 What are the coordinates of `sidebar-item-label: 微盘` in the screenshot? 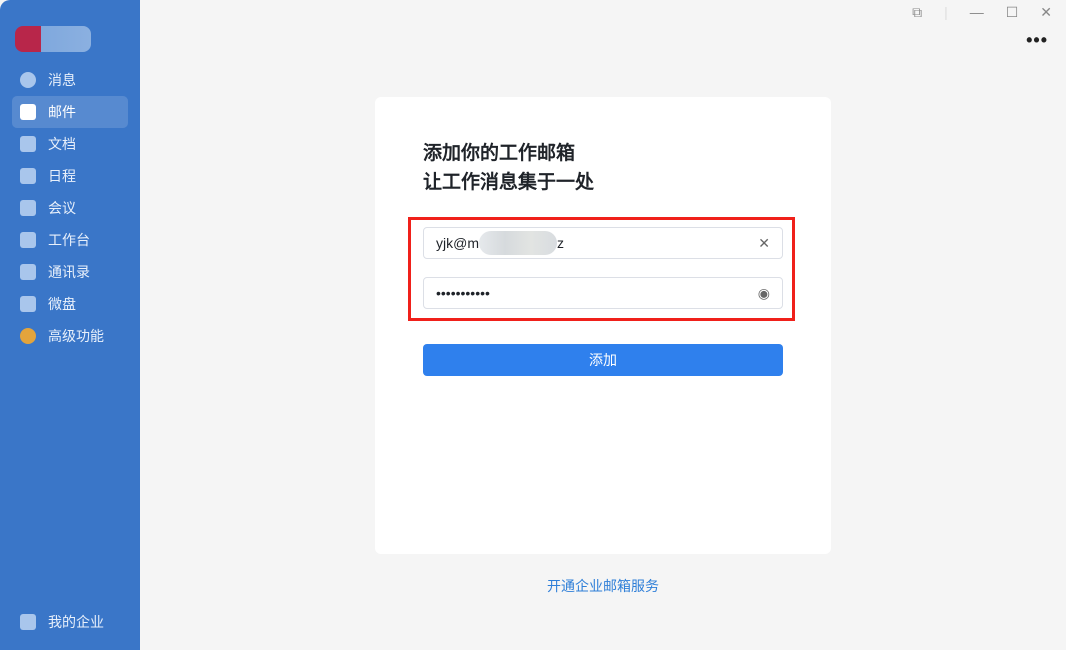 It's located at (62, 304).